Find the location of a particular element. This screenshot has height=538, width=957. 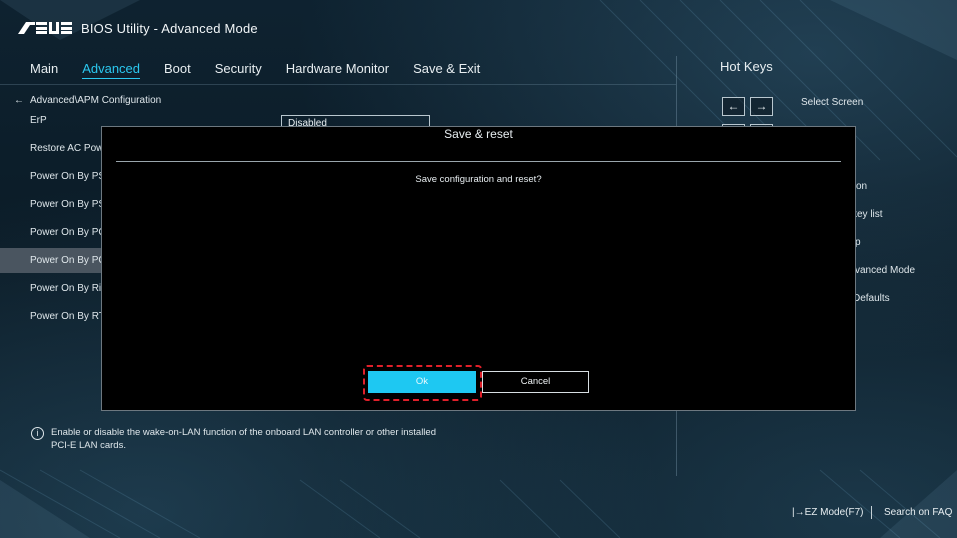

exit-icon: |→ is located at coordinates (798, 512).